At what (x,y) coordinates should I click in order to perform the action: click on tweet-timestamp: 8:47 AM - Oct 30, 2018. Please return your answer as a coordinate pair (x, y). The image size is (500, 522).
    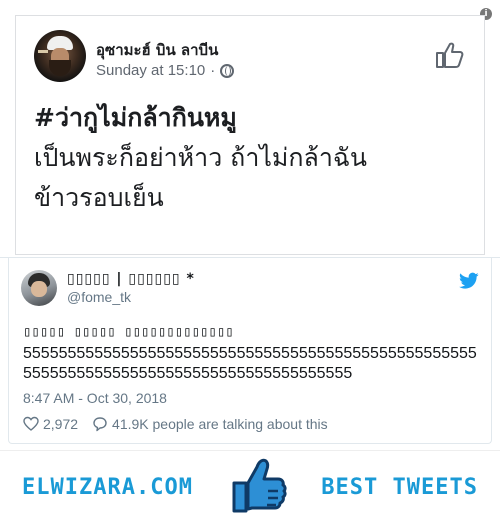
    Looking at the image, I should click on (95, 398).